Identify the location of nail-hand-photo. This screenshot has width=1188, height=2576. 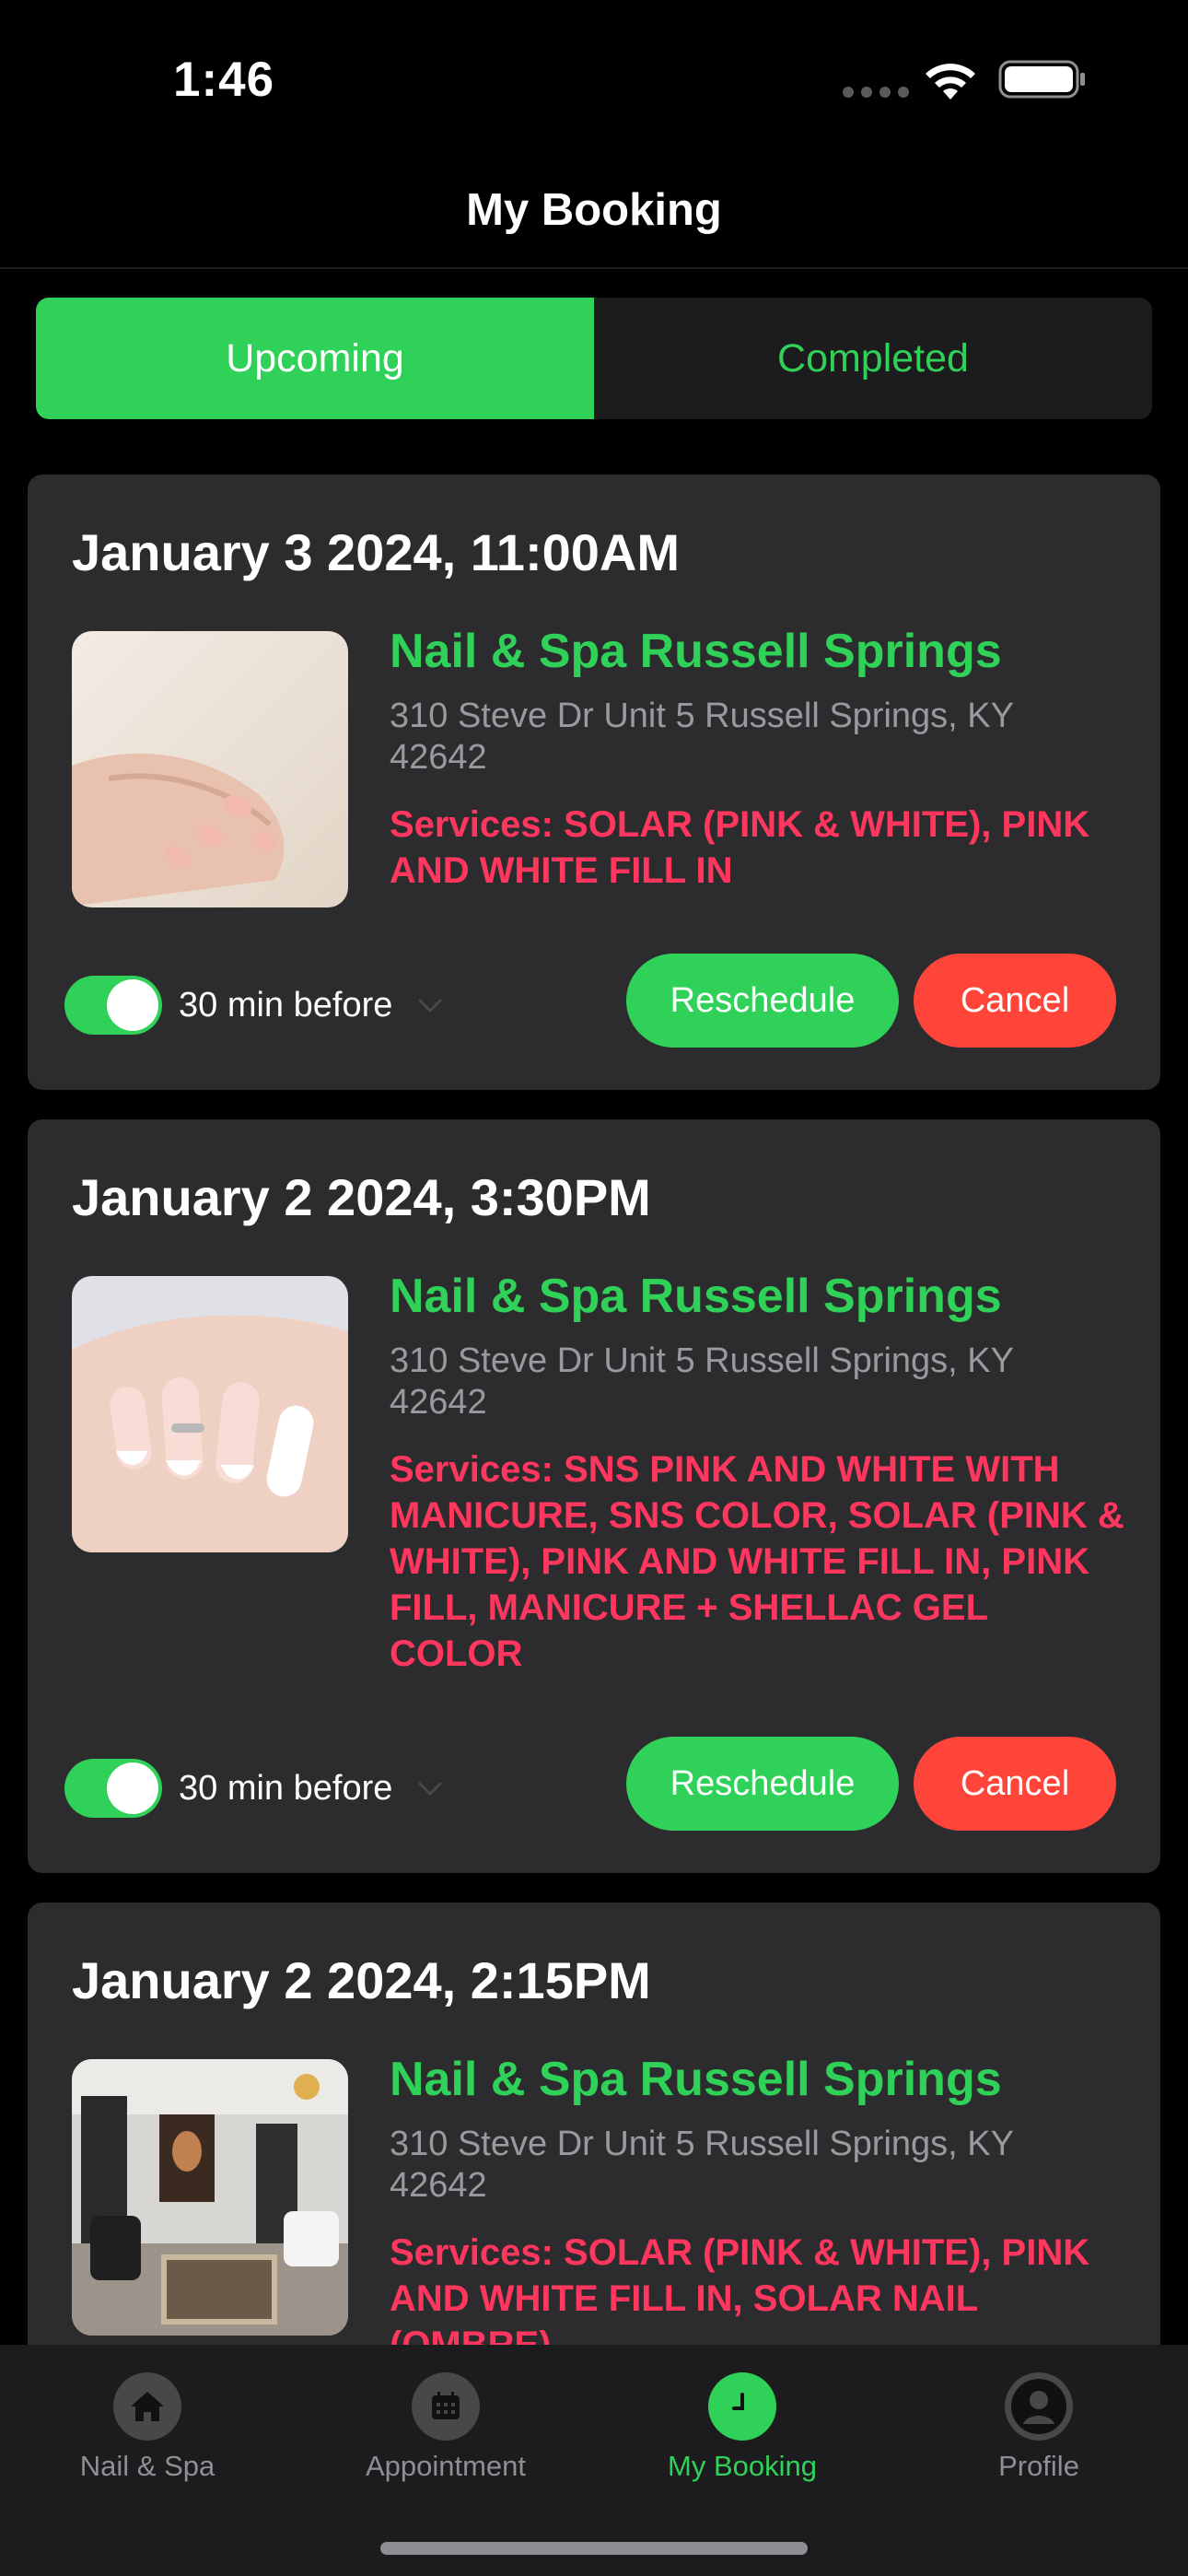
(210, 769).